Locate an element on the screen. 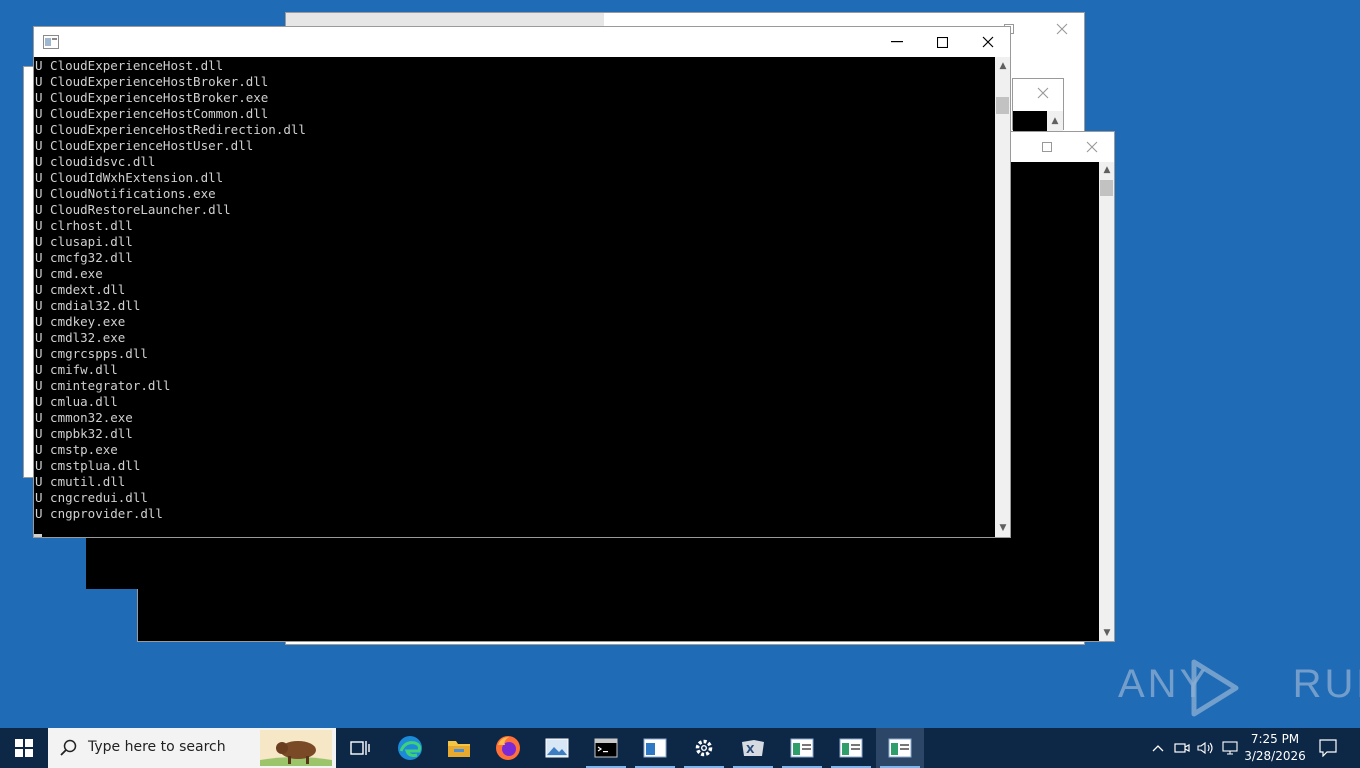 The height and width of the screenshot is (768, 1360). notification-icon is located at coordinates (1328, 748).